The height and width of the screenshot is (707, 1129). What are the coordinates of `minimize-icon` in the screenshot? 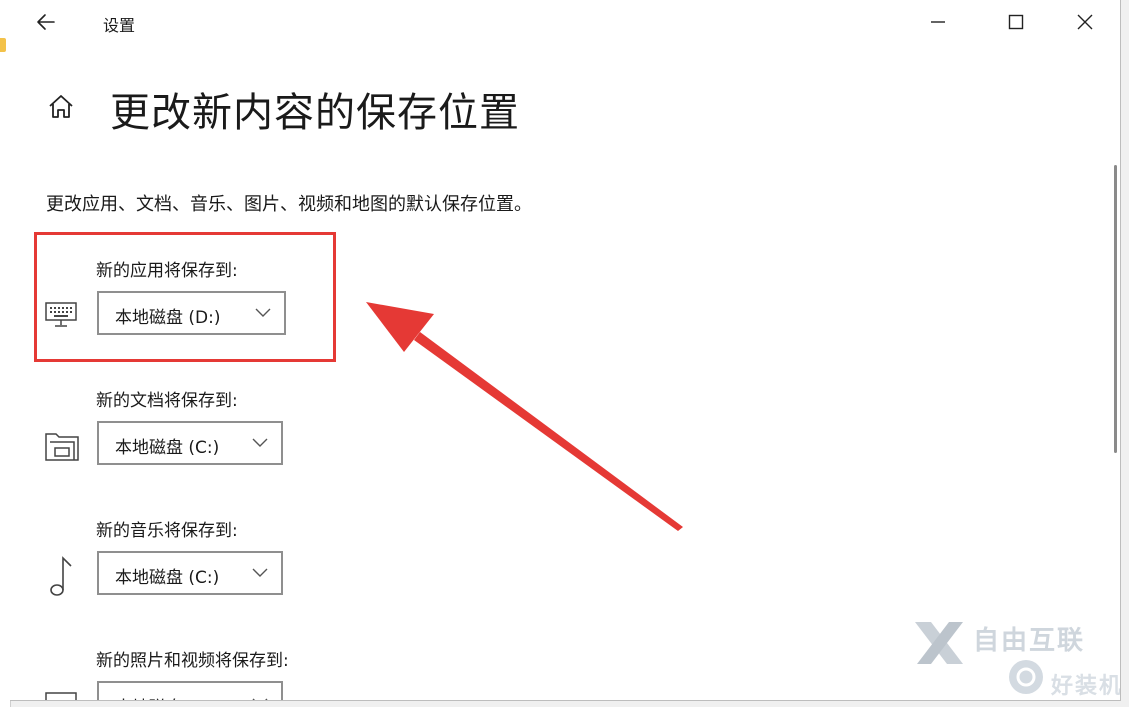 It's located at (938, 22).